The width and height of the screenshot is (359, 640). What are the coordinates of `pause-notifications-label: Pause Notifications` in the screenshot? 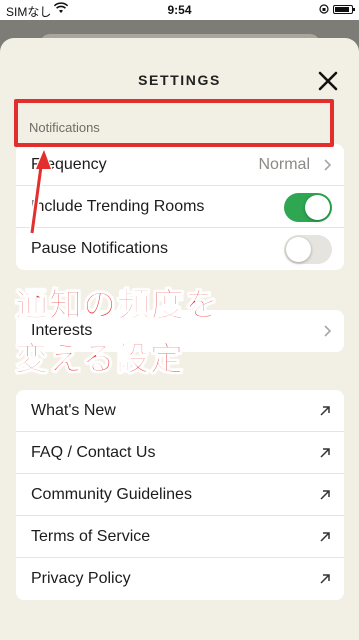 It's located at (99, 248).